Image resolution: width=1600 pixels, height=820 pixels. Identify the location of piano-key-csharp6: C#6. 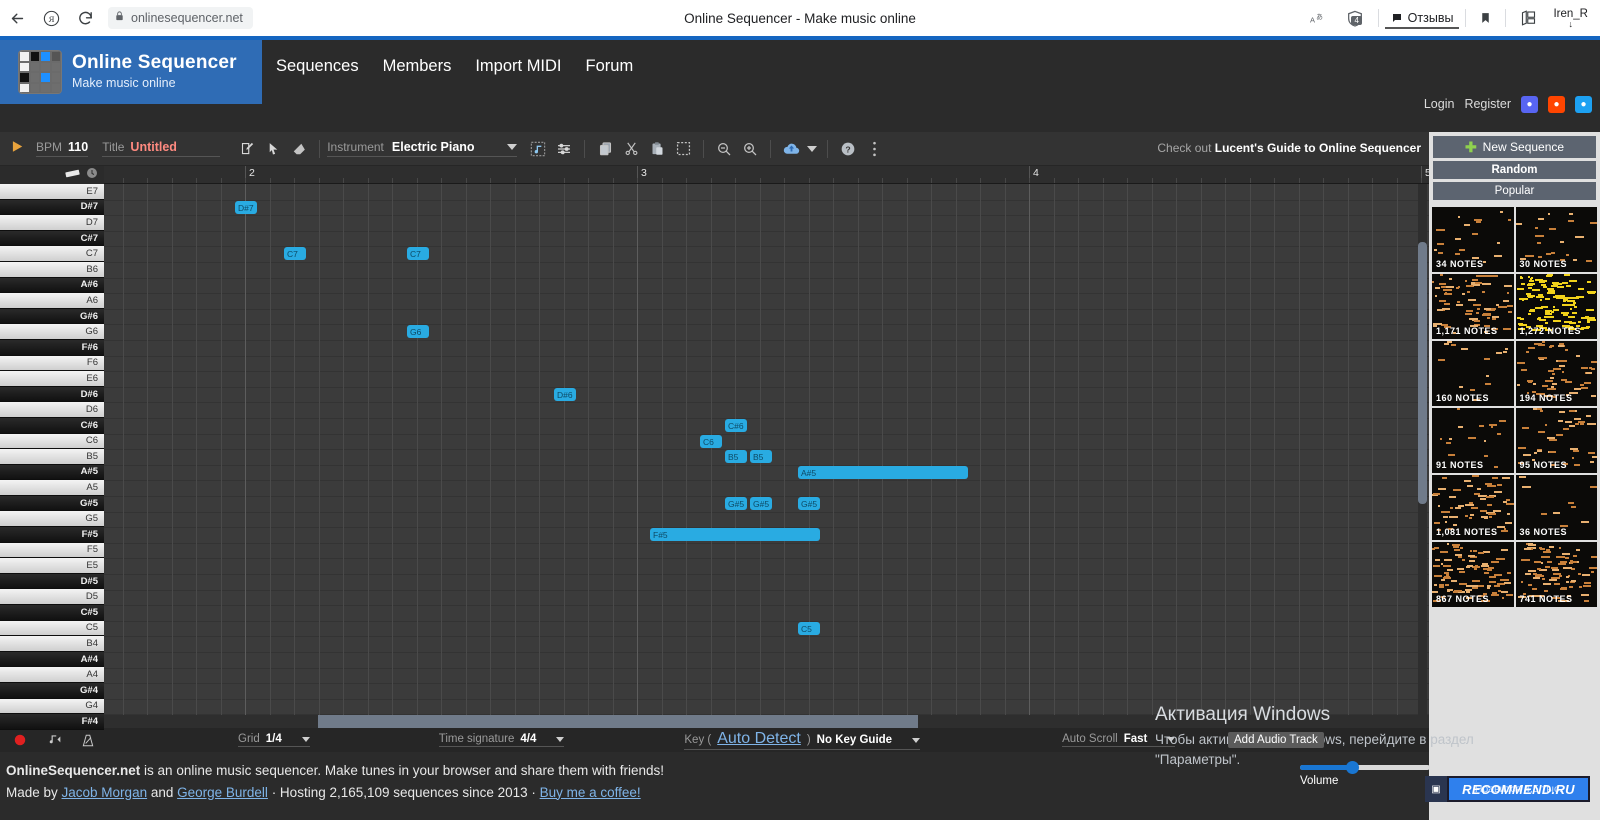
(52, 425).